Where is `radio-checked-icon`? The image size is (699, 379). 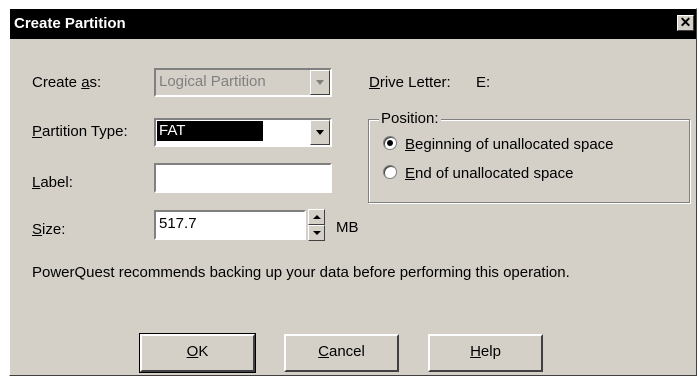 radio-checked-icon is located at coordinates (390, 143).